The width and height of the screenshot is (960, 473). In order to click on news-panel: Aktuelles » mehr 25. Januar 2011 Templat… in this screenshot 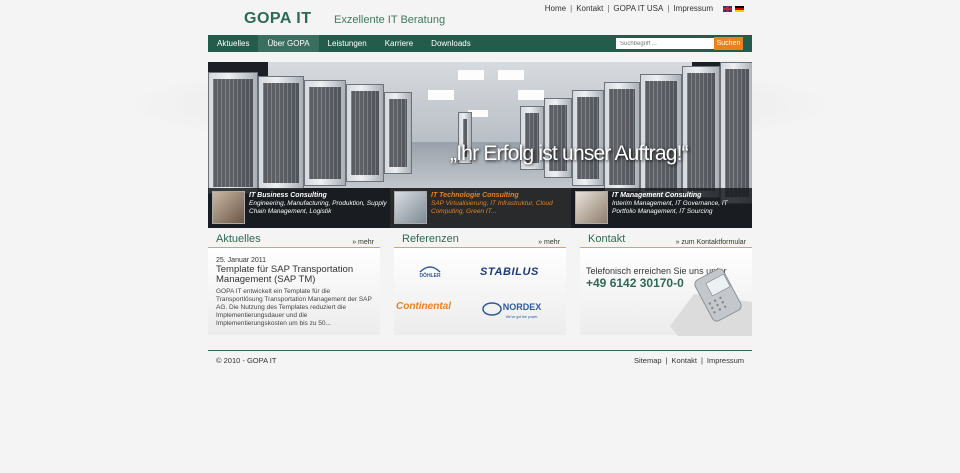, I will do `click(294, 283)`.